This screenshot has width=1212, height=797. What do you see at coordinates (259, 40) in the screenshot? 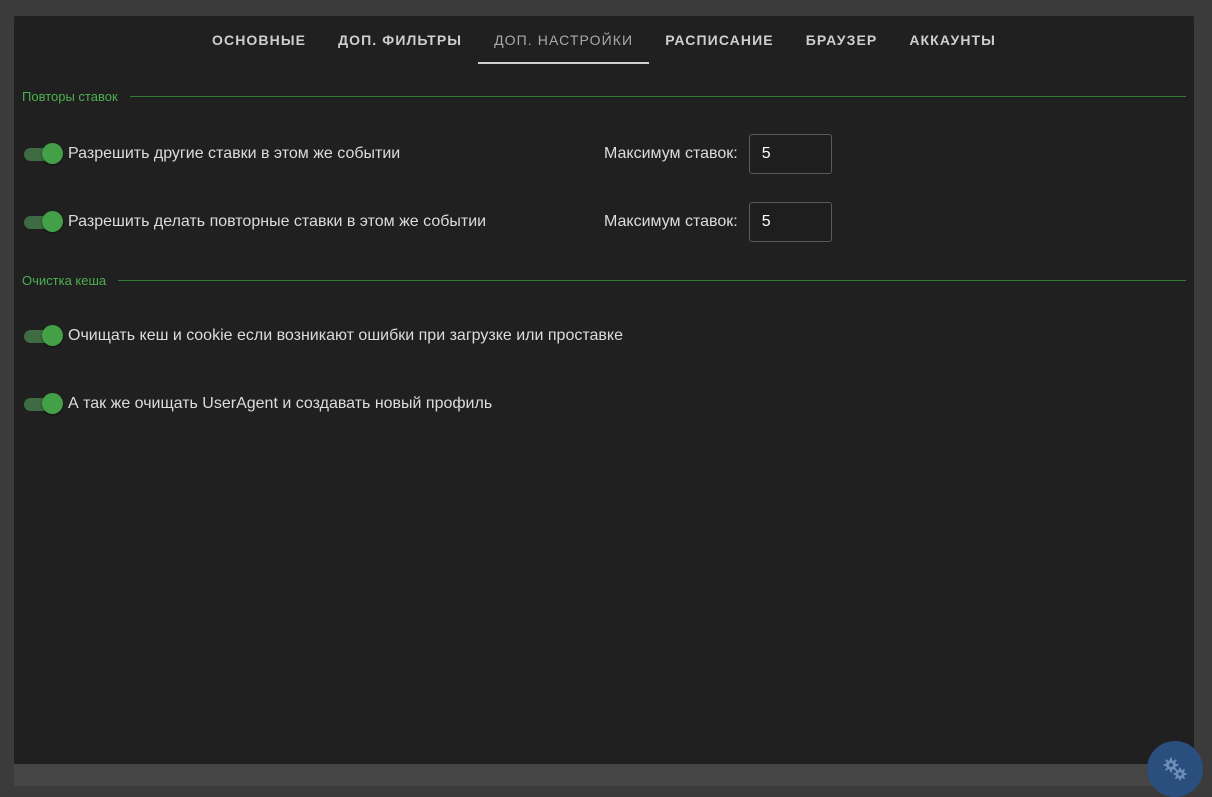
I see `tab-main: ОСНОВНЫЕ` at bounding box center [259, 40].